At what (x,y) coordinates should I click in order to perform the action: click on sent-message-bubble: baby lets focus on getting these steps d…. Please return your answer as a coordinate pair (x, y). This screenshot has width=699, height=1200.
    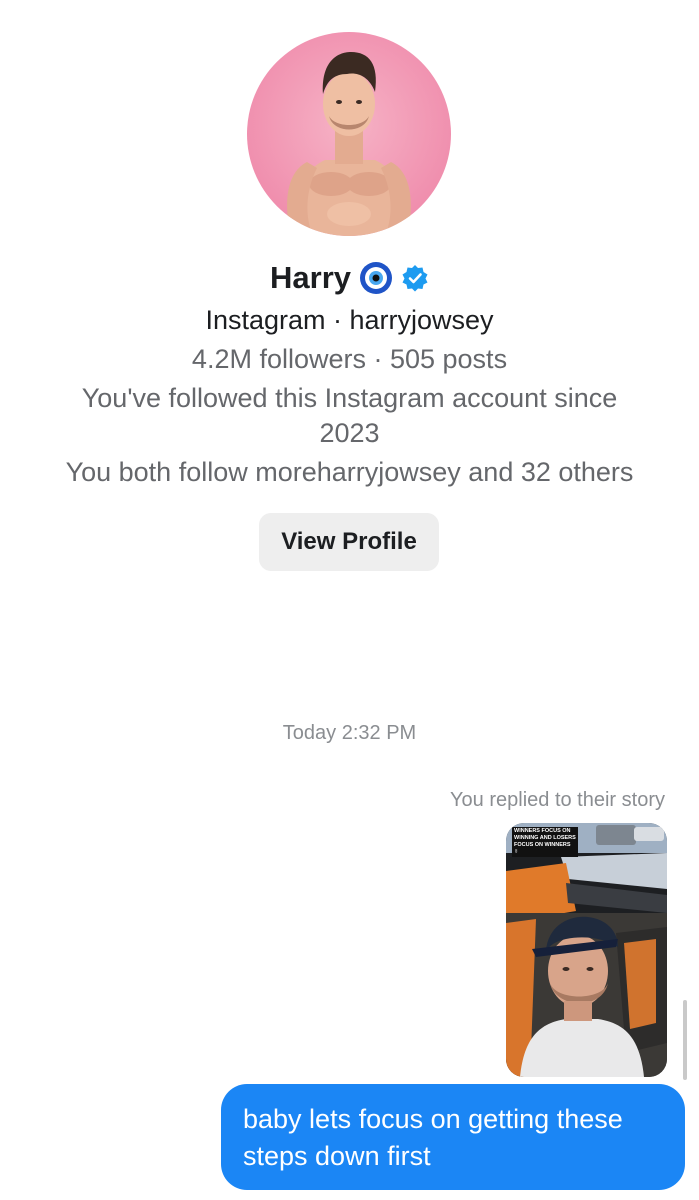
    Looking at the image, I should click on (453, 1137).